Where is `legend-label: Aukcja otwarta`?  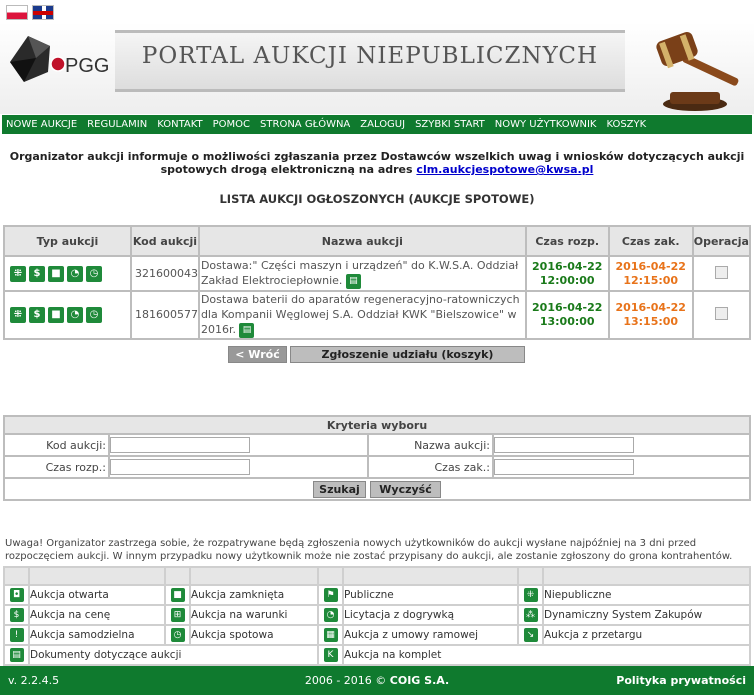
legend-label: Aukcja otwarta is located at coordinates (97, 595).